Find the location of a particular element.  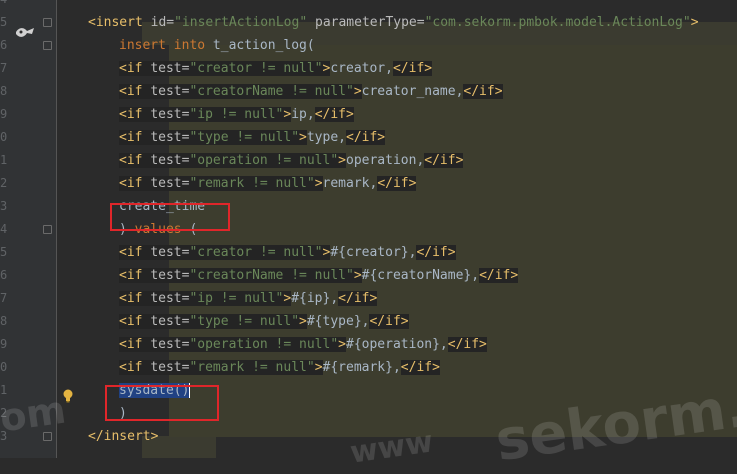

line-number: 9 is located at coordinates (4, 344).